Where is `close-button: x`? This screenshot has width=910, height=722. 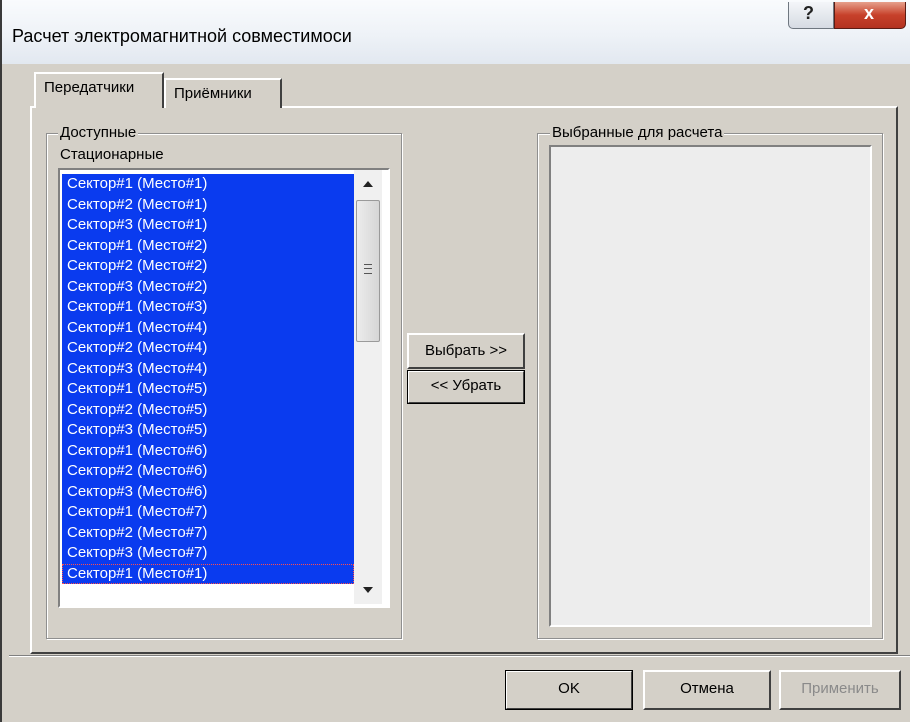
close-button: x is located at coordinates (870, 15).